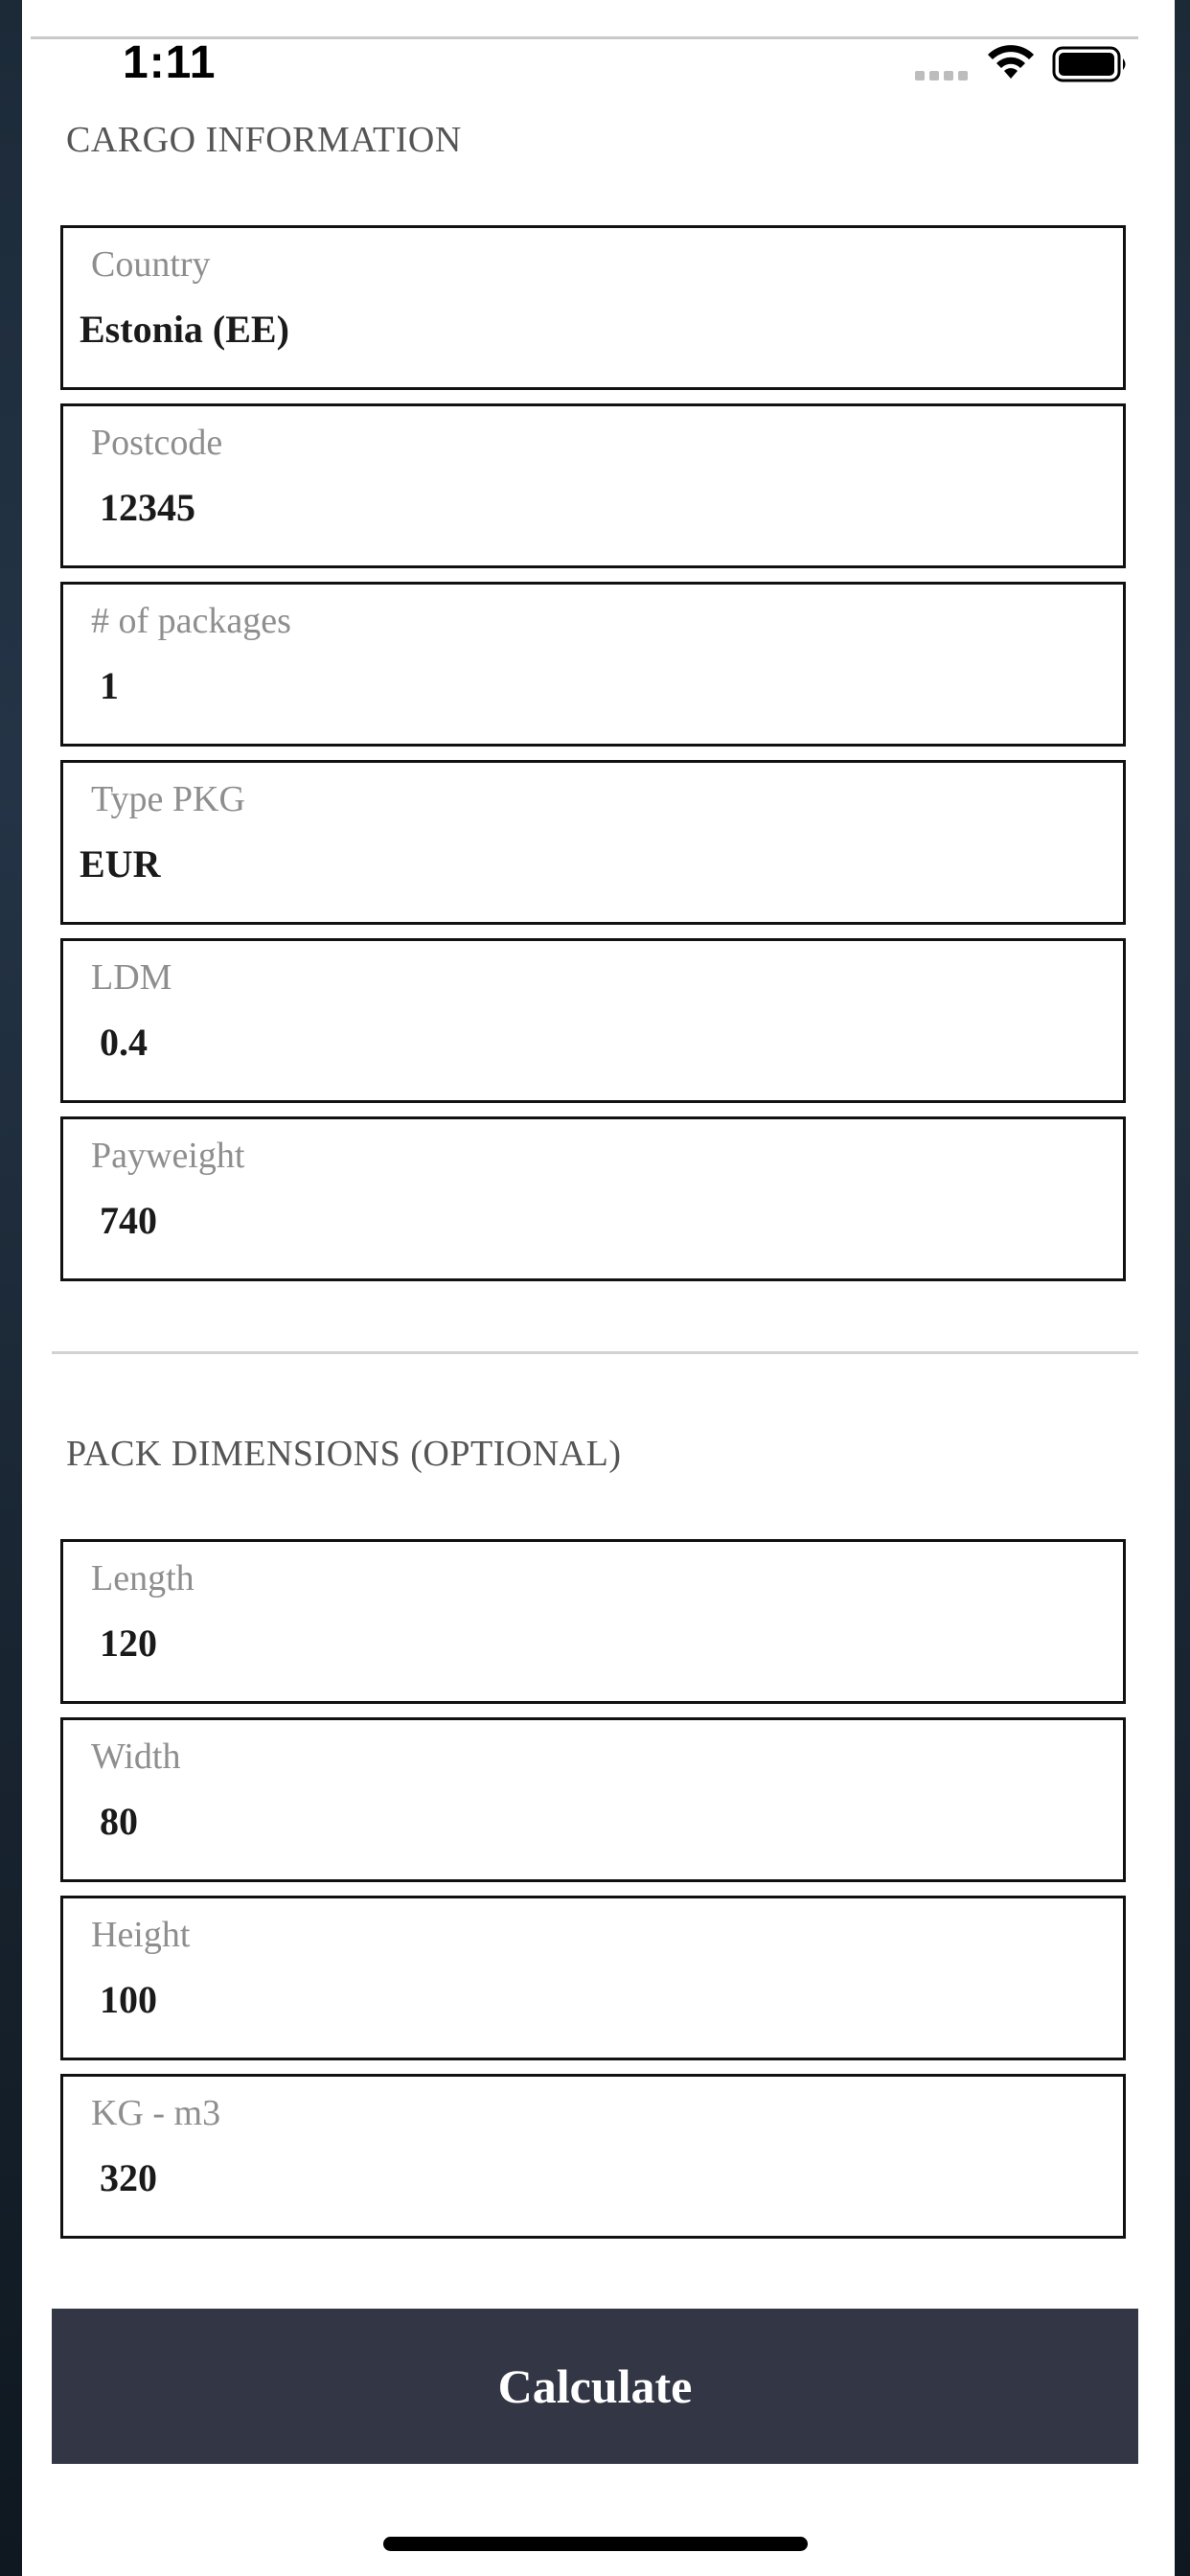  What do you see at coordinates (593, 1020) in the screenshot?
I see `ldm-input: LDM 0.4` at bounding box center [593, 1020].